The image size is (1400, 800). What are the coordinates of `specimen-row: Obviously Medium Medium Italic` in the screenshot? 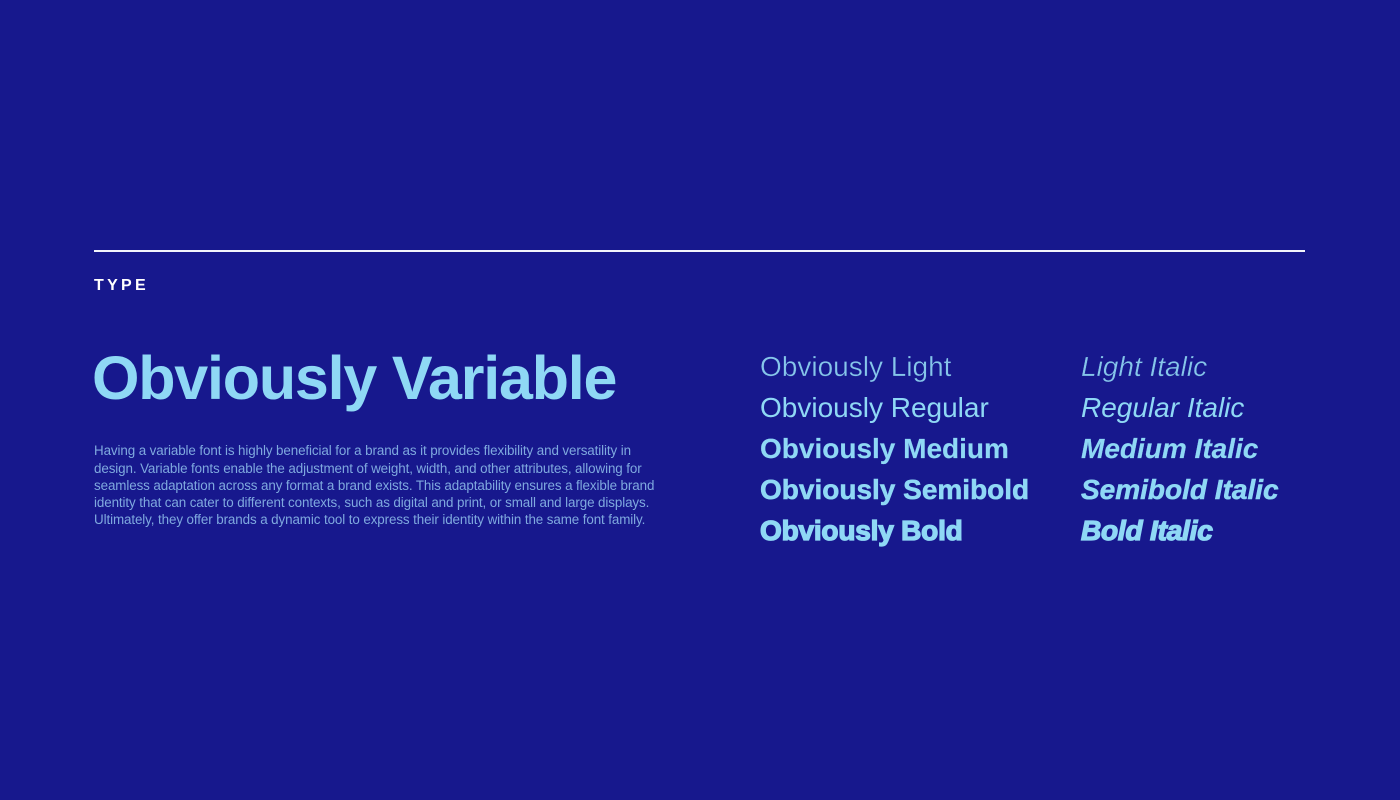 It's located at (1060, 452).